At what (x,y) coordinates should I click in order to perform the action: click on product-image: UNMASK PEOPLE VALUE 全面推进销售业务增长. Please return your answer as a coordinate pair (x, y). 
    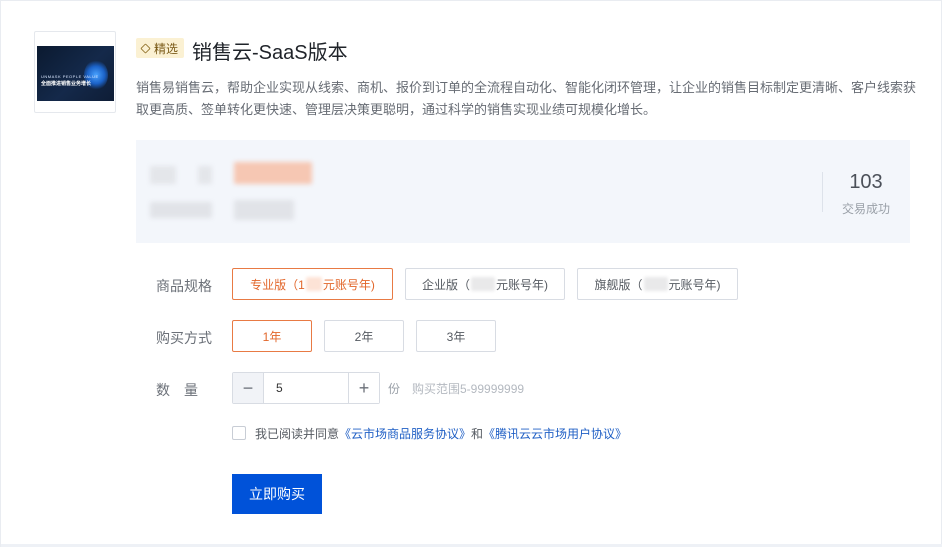
    Looking at the image, I should click on (75, 73).